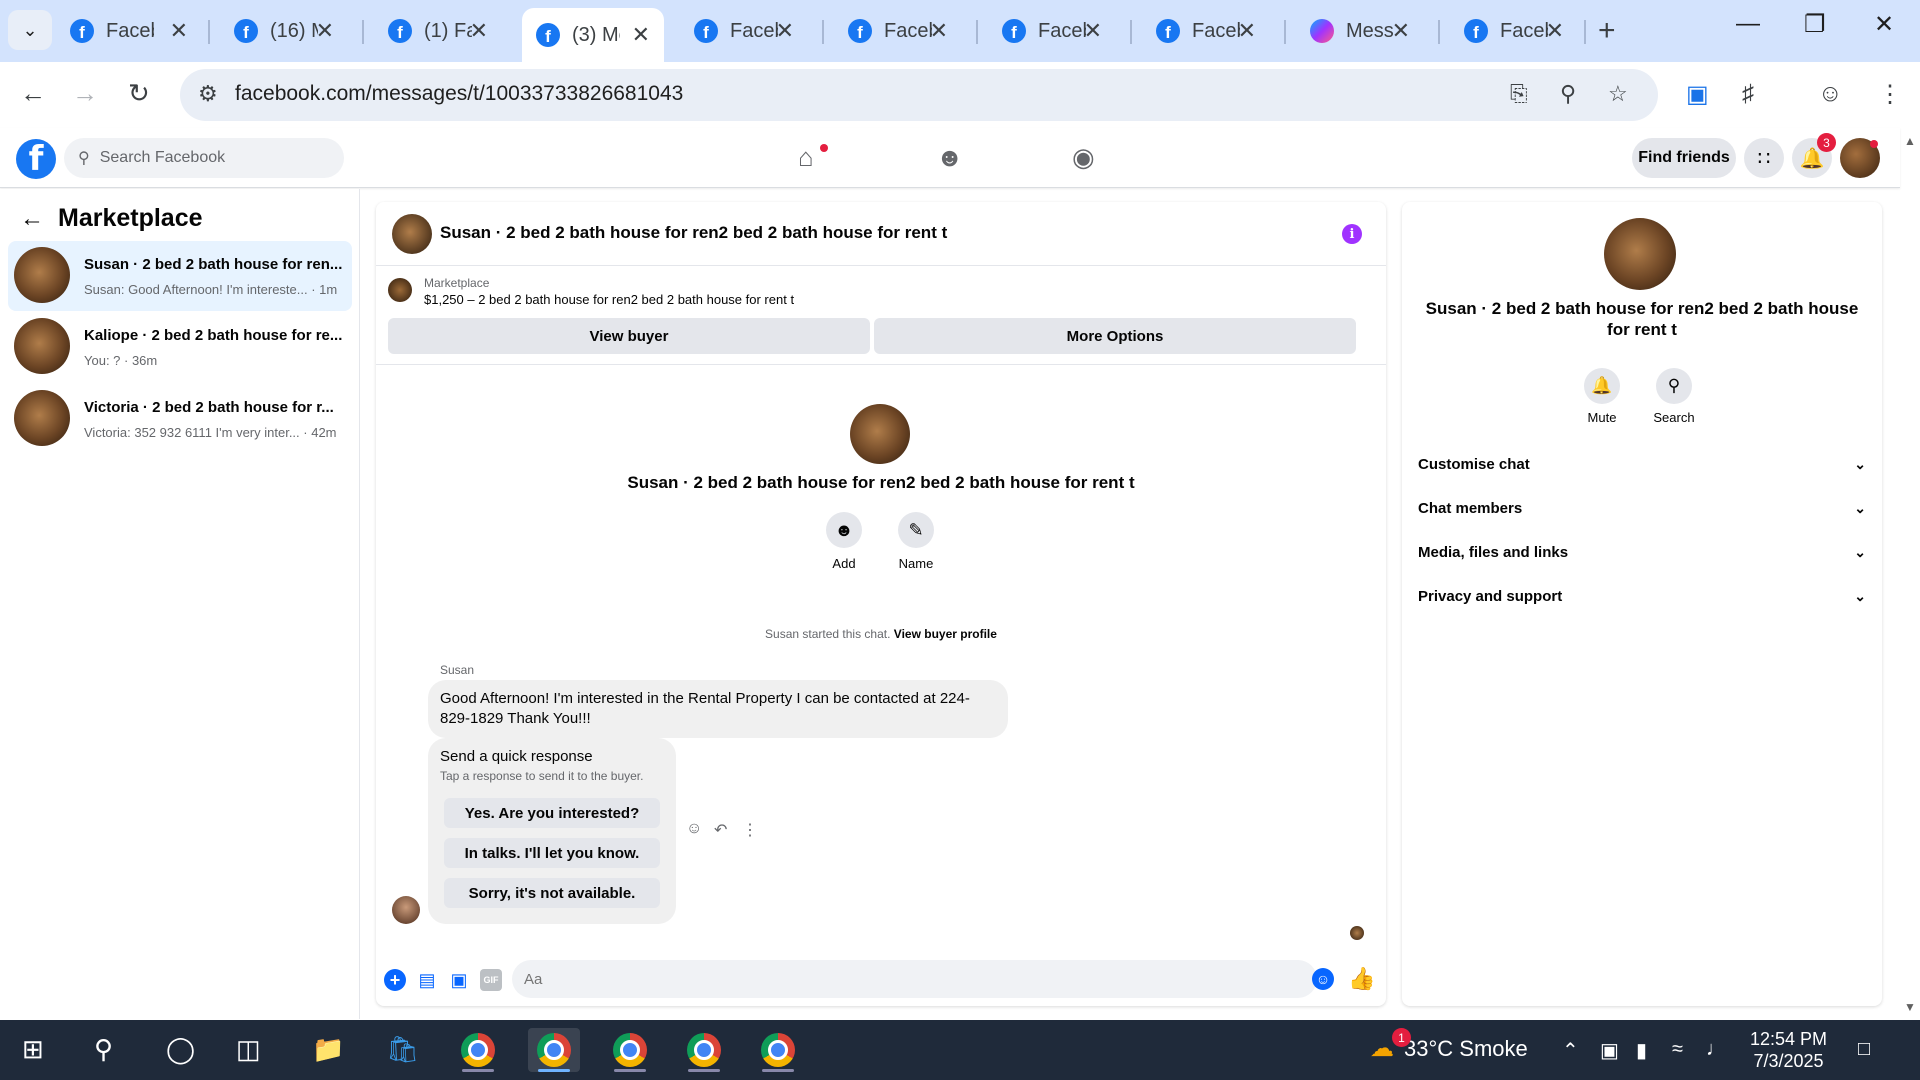 The image size is (1920, 1080). What do you see at coordinates (1168, 31) in the screenshot?
I see `facebook-icon: f` at bounding box center [1168, 31].